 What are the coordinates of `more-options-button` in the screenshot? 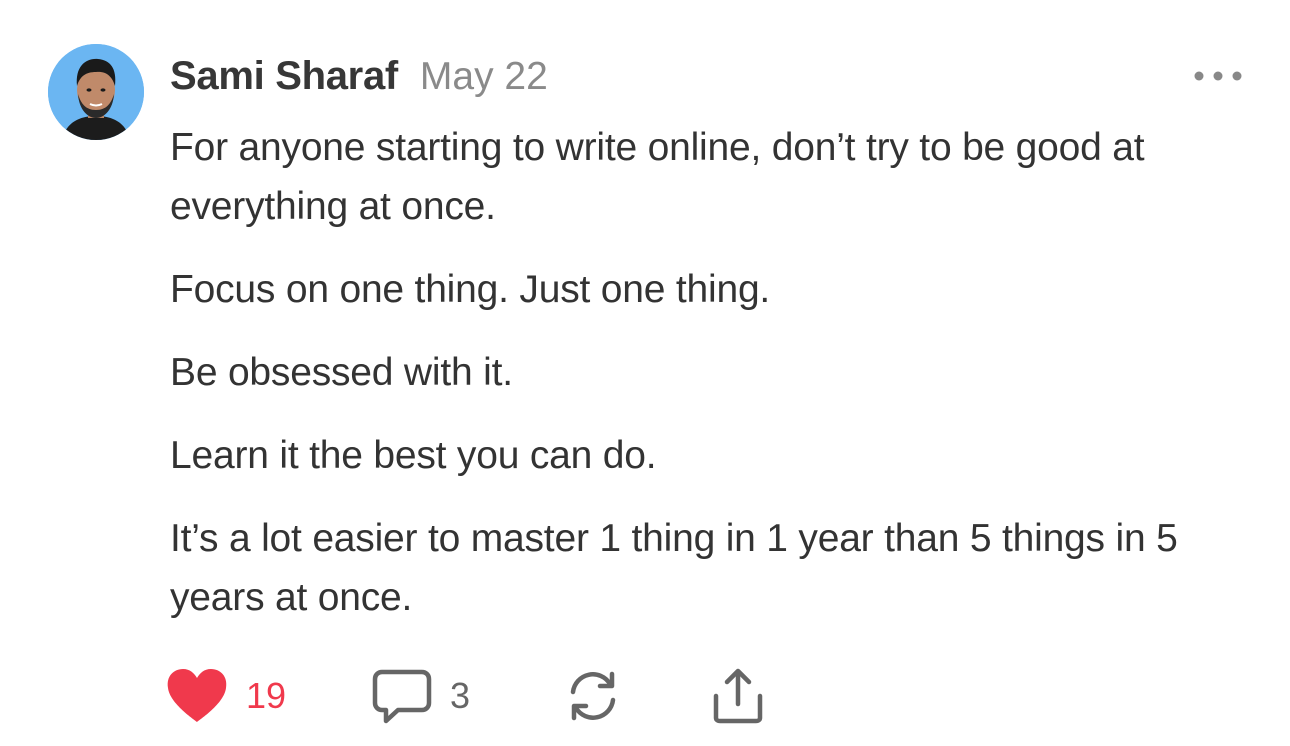 It's located at (1218, 76).